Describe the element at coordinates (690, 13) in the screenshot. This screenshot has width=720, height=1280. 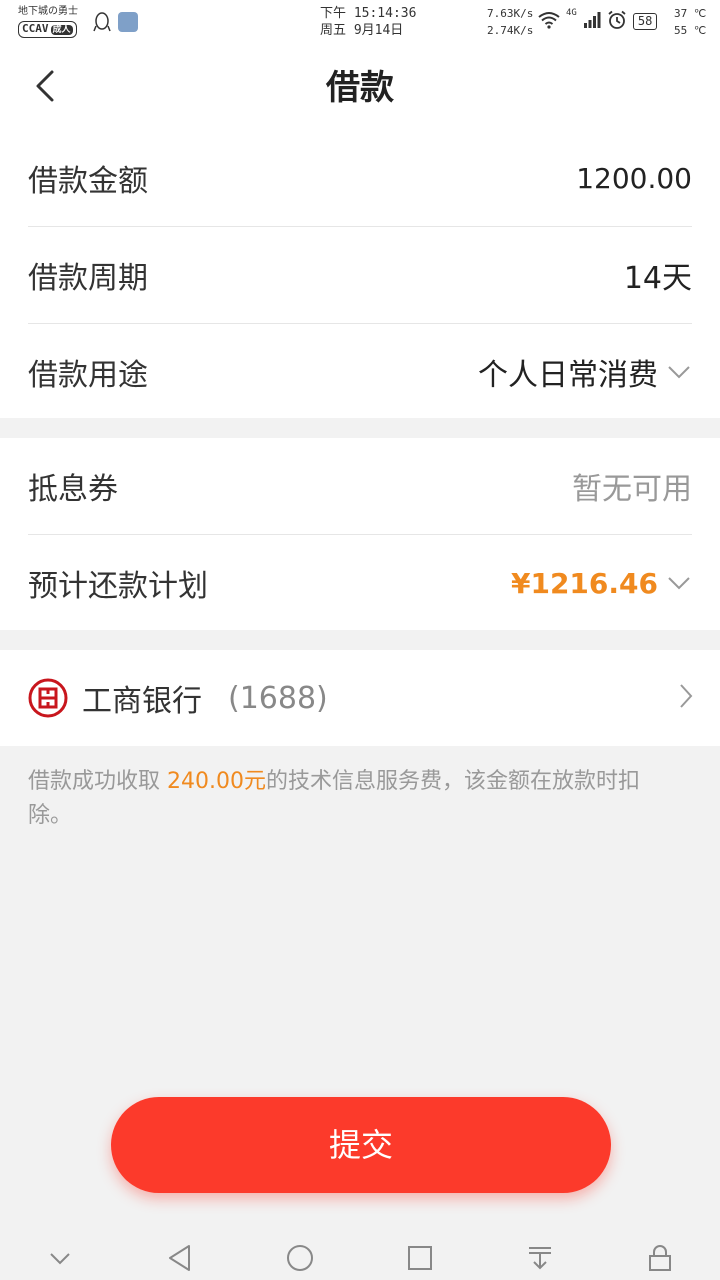
I see `temp-1: 37 ℃` at that location.